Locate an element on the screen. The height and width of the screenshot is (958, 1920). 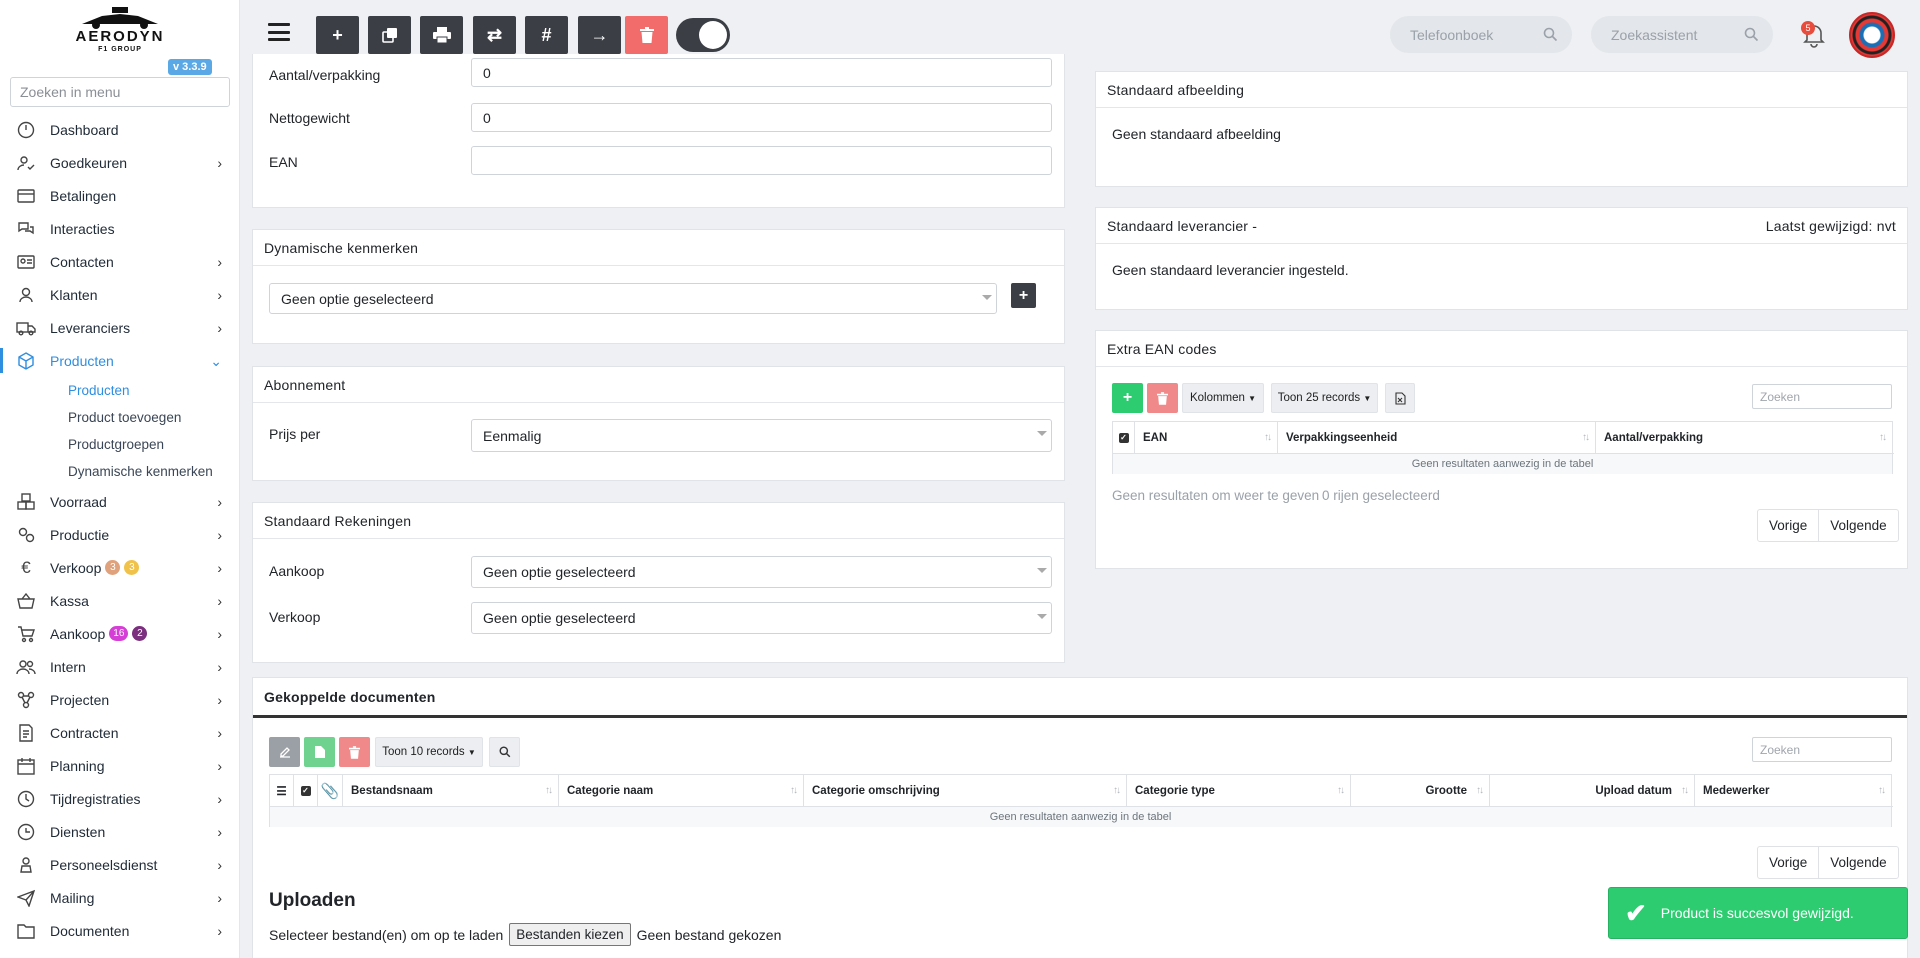
dynamic-attributes-title: Dynamische kenmerken is located at coordinates (658, 248).